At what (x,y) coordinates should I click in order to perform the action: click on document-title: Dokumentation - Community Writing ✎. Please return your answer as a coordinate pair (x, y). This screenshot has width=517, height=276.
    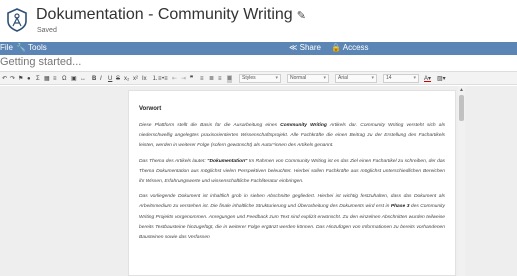
    Looking at the image, I should click on (171, 14).